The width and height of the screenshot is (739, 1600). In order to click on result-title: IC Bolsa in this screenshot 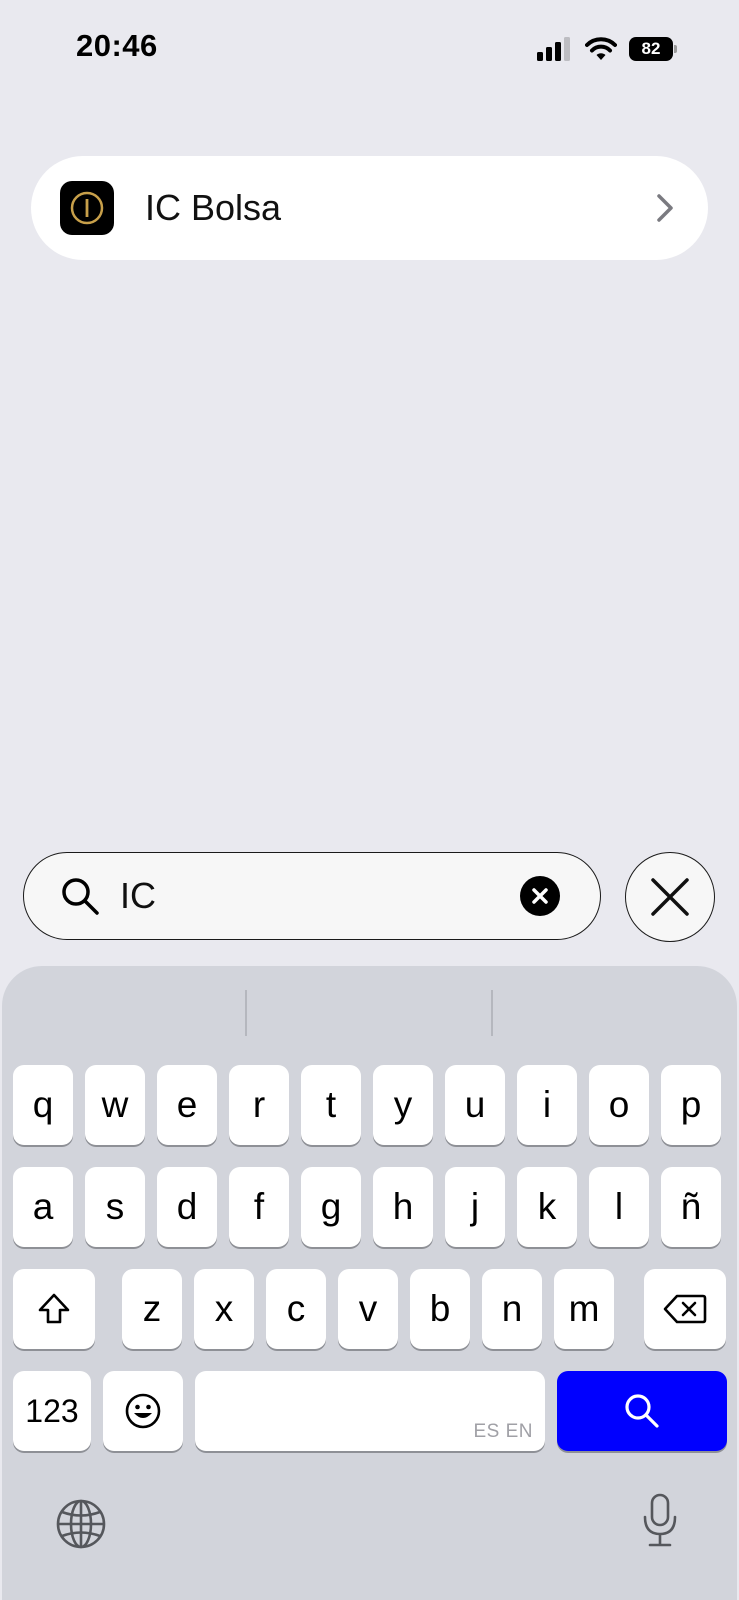, I will do `click(213, 207)`.